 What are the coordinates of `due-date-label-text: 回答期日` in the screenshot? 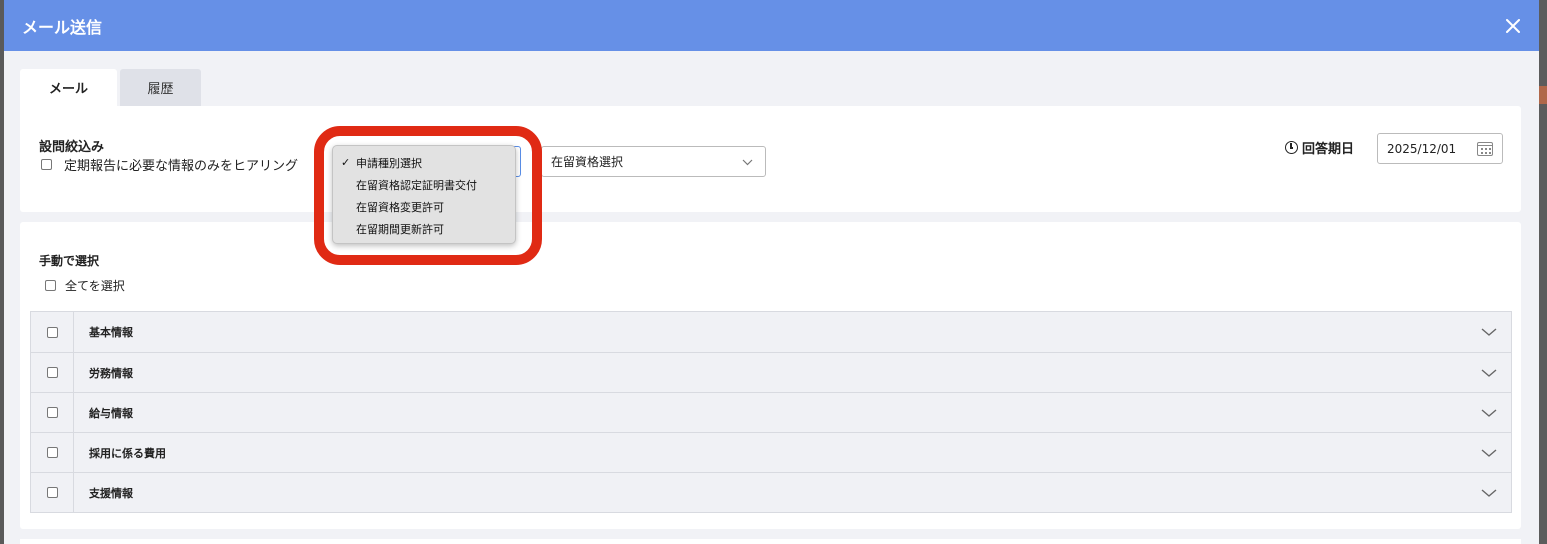 It's located at (1328, 149).